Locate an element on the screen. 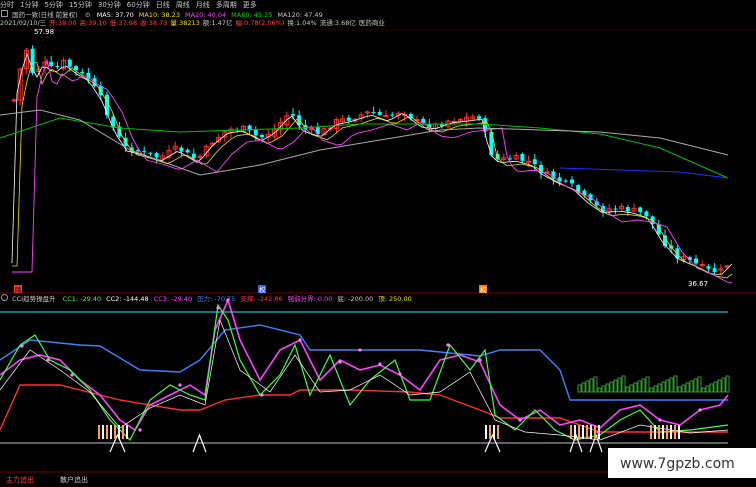  bottom-tab-bar: 主力追出 散户追出 is located at coordinates (378, 480).